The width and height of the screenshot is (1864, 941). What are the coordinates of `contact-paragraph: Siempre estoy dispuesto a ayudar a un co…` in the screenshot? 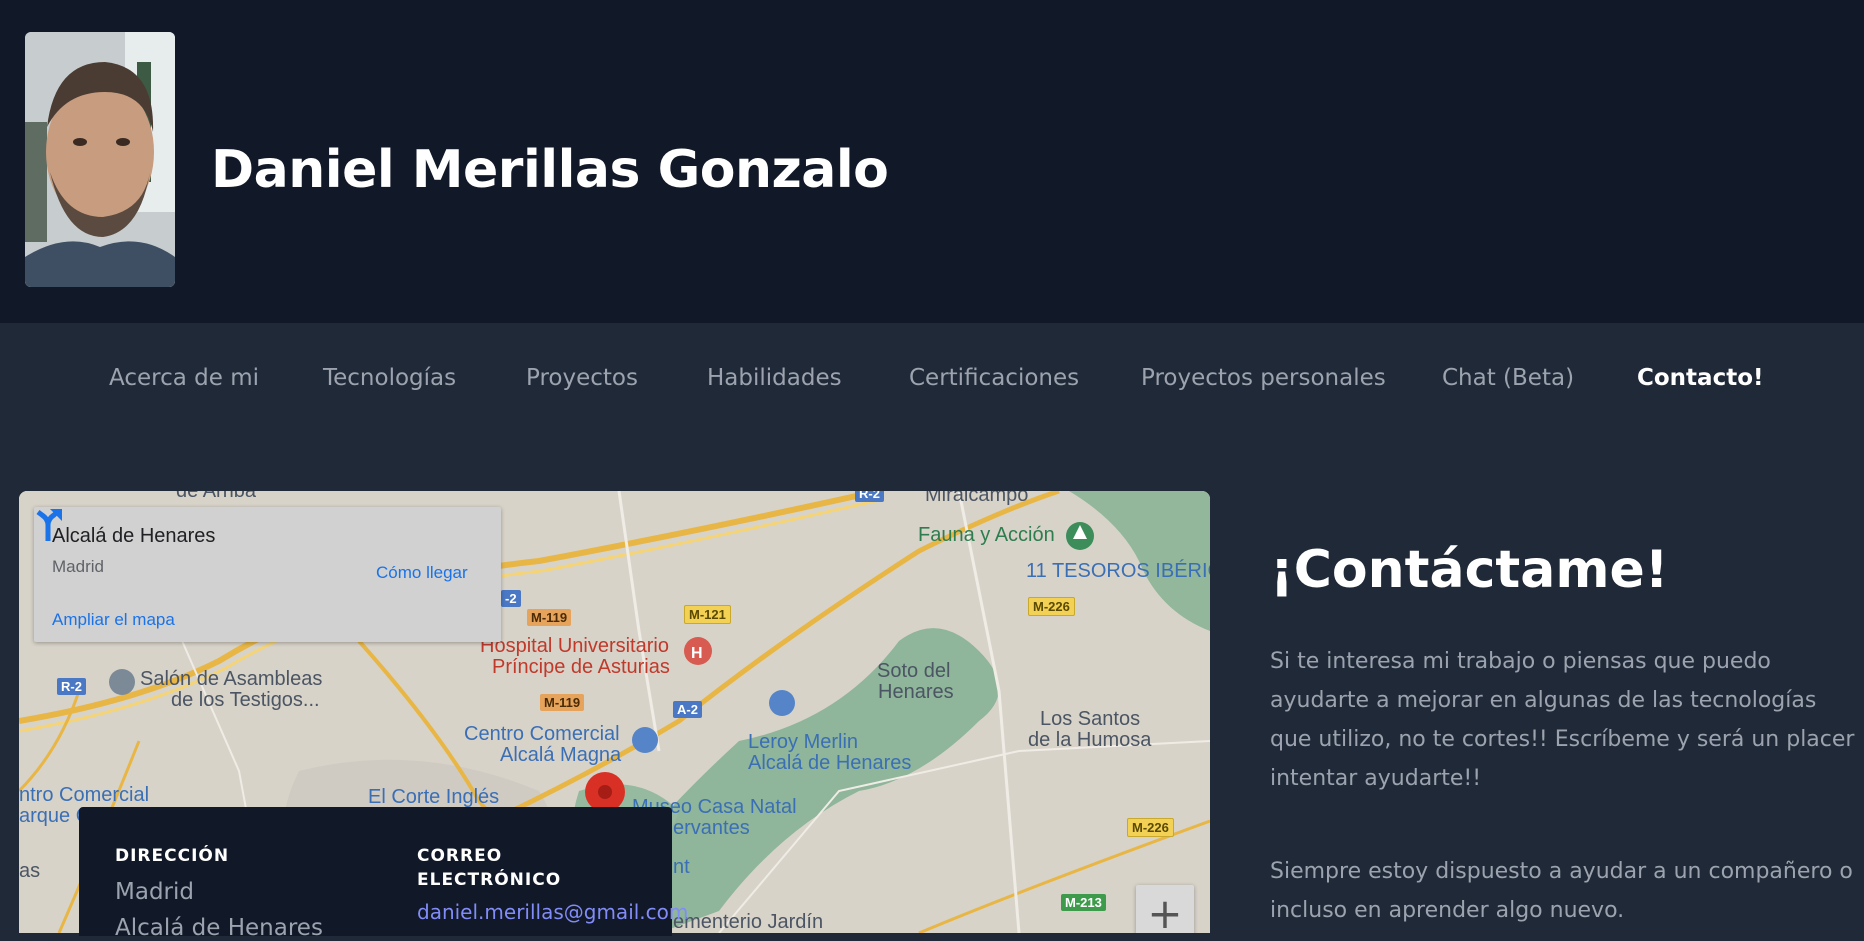 It's located at (1561, 891).